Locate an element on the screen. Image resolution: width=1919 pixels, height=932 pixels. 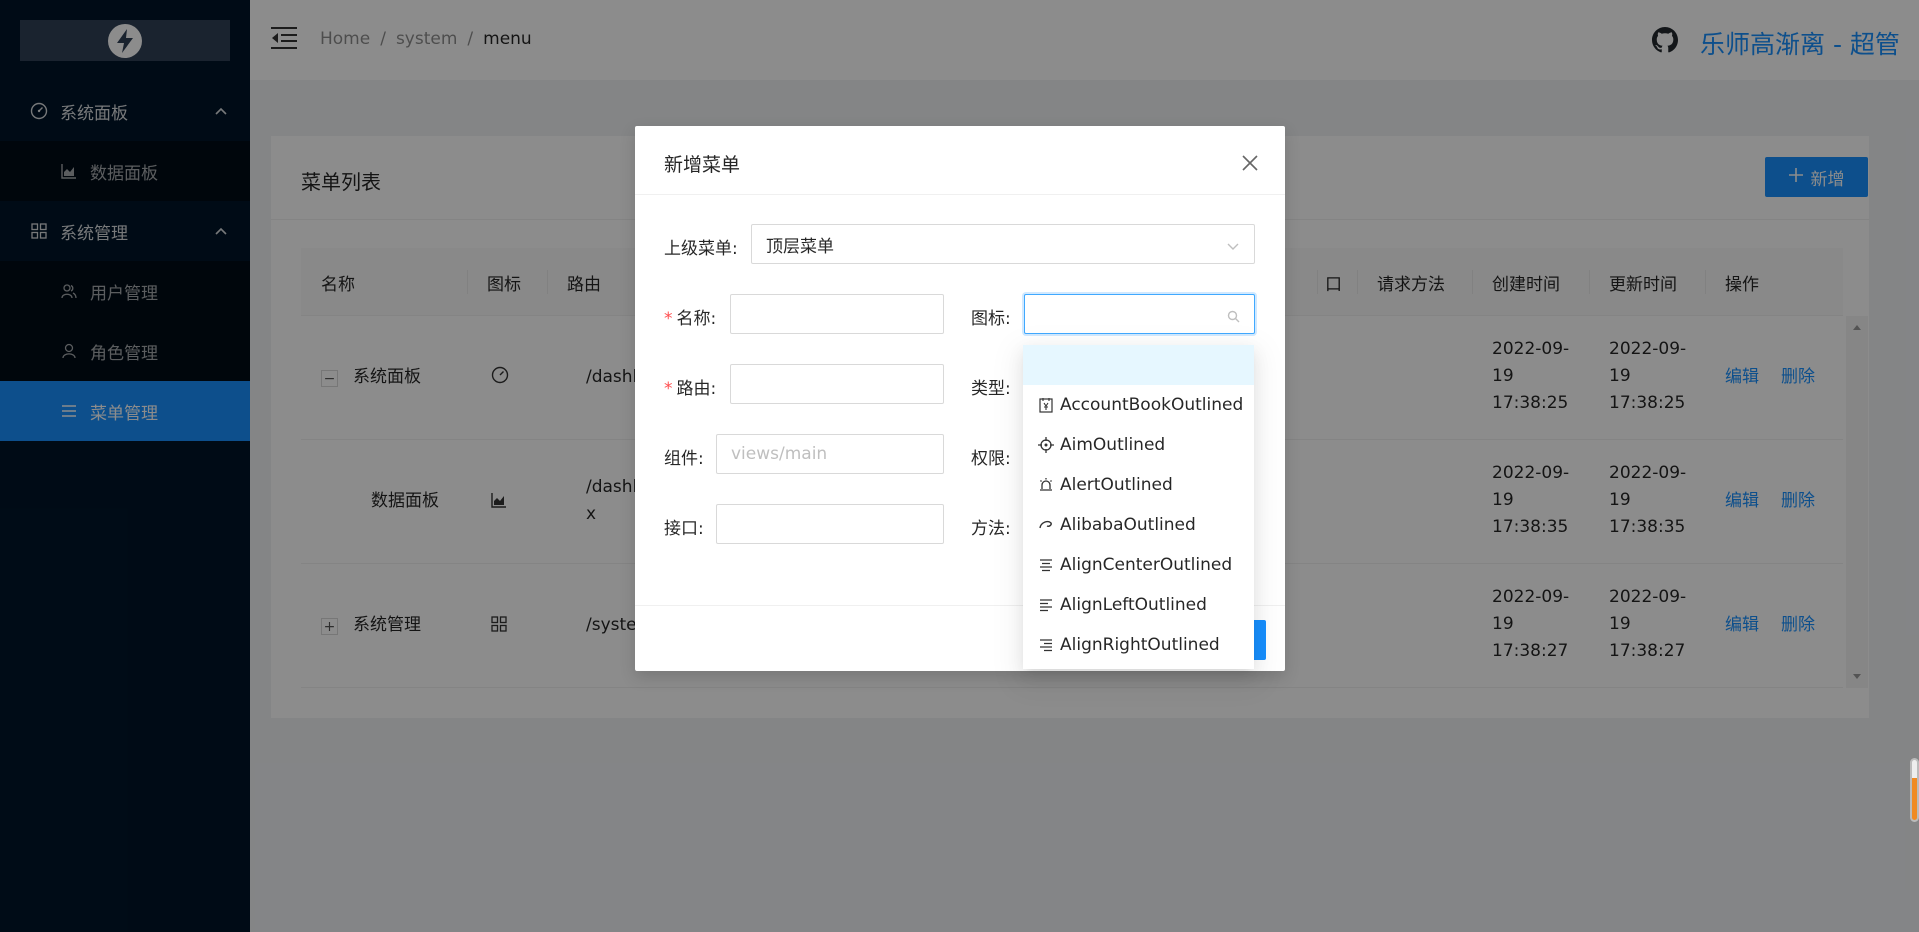
icon-option: AlertOutlined is located at coordinates (1138, 485).